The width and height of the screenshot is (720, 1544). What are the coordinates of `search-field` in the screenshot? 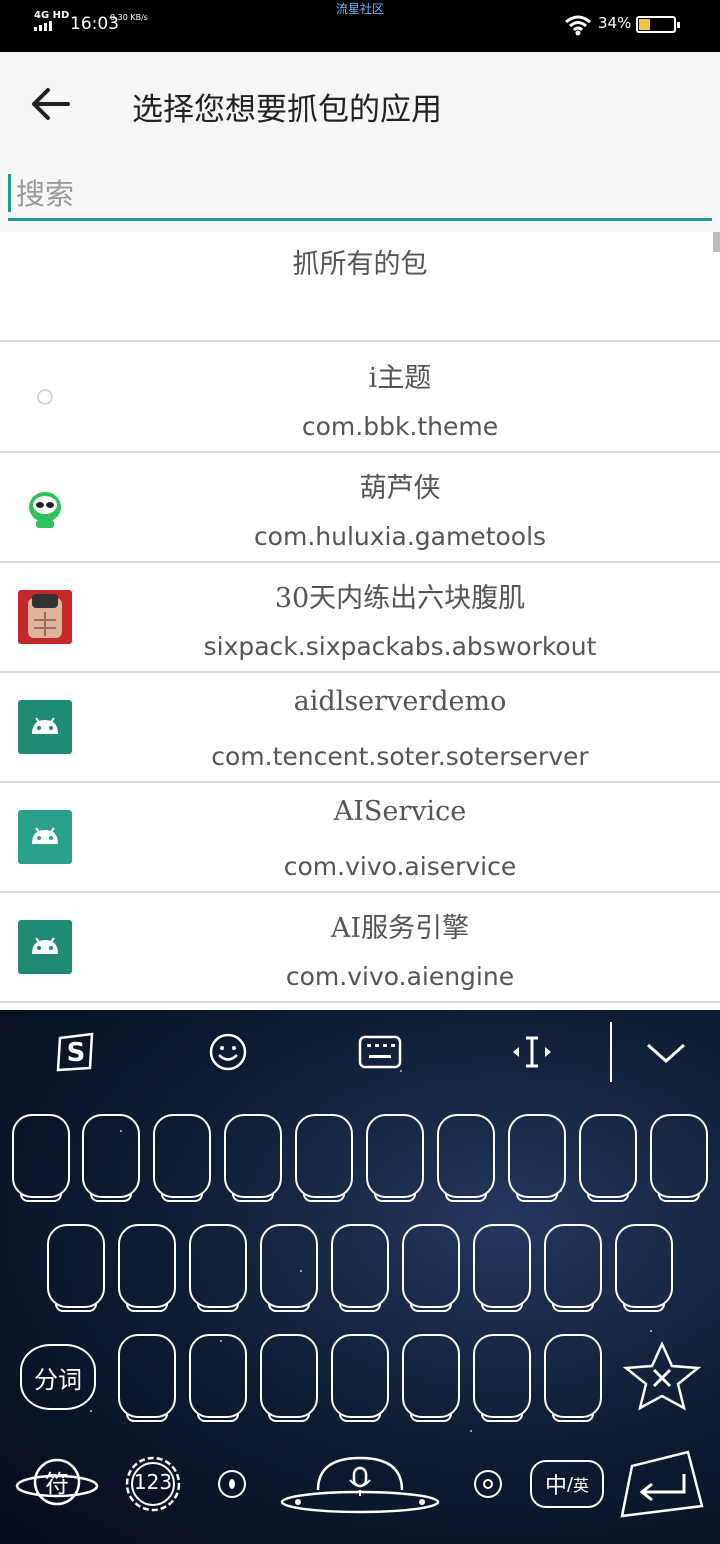 It's located at (360, 196).